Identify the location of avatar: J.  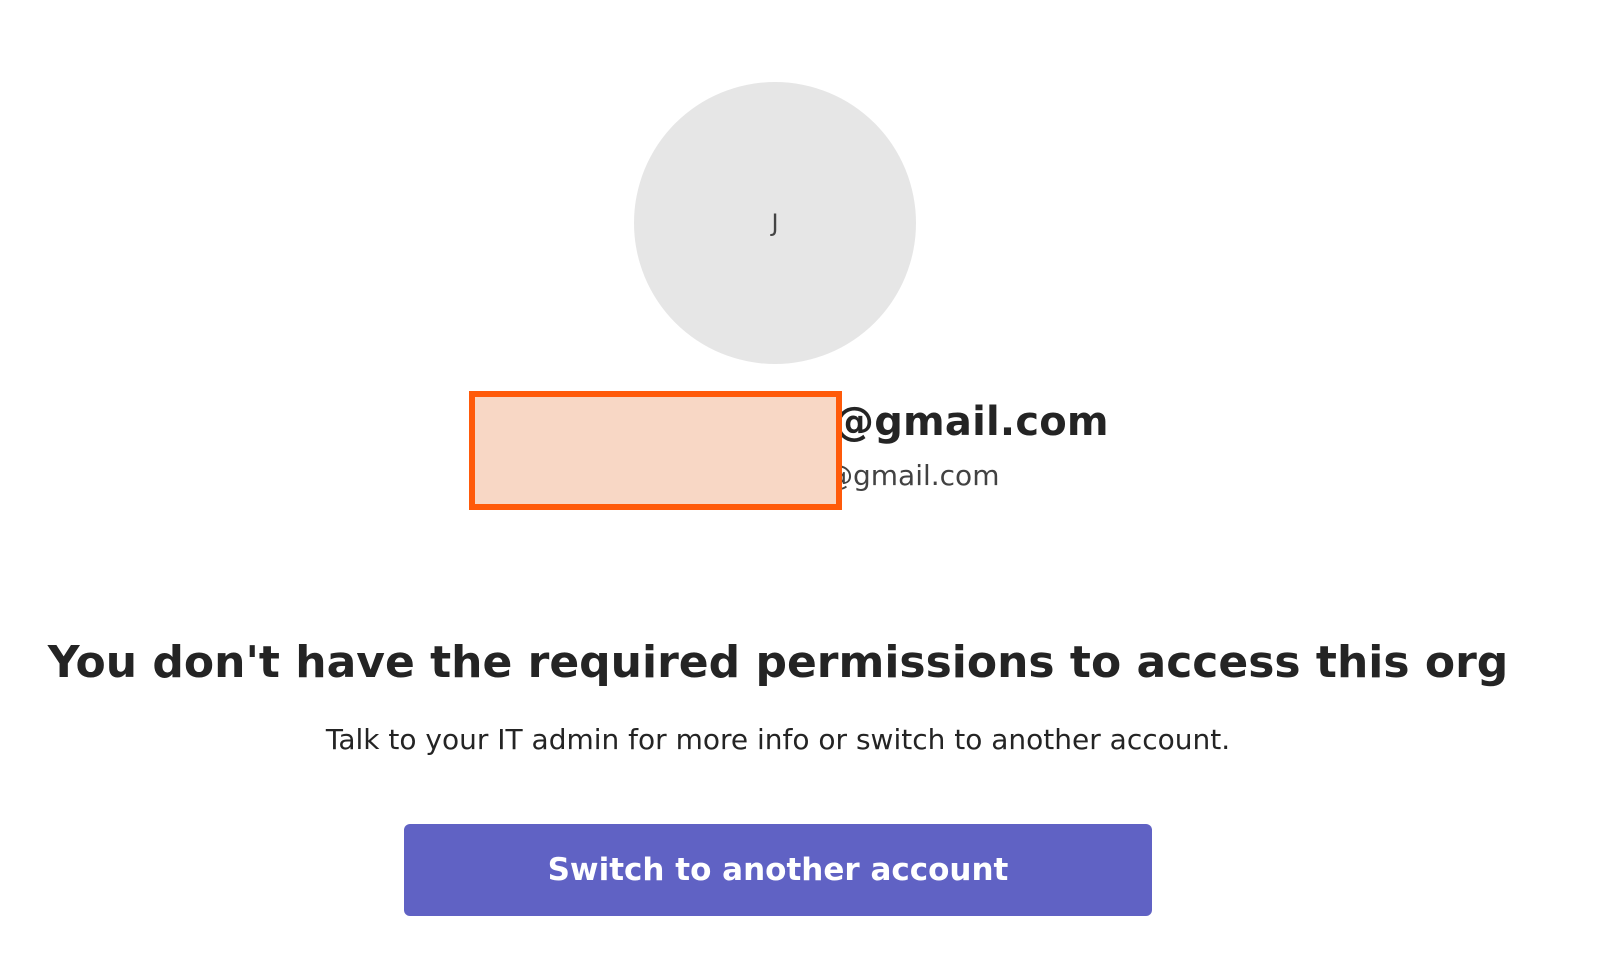
(775, 223).